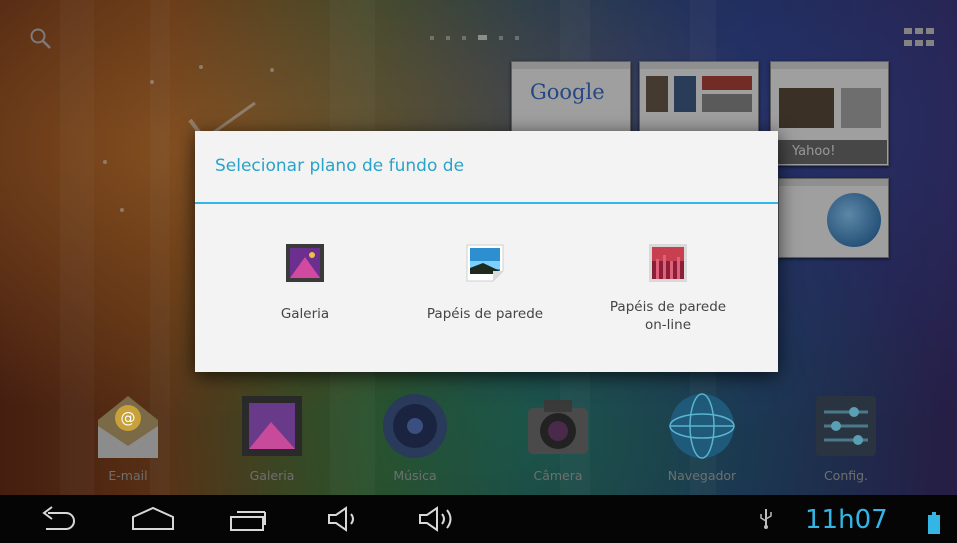 The image size is (957, 543). I want to click on option-wallpapers: Papéis de parede, so click(485, 282).